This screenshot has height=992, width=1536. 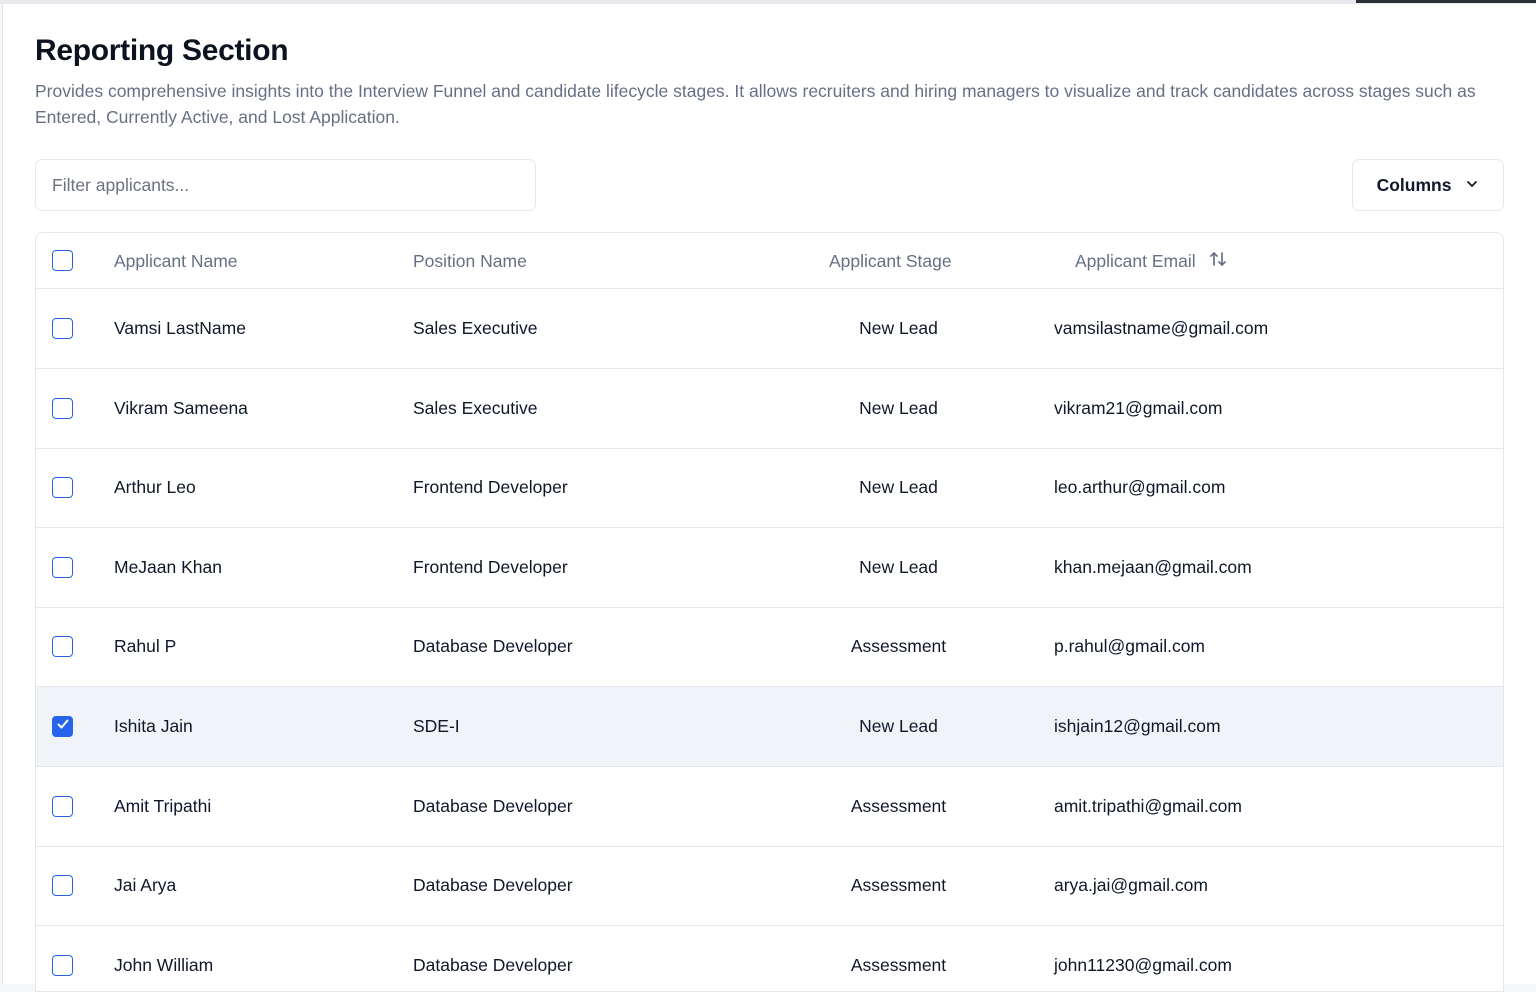 I want to click on check-icon, so click(x=63, y=726).